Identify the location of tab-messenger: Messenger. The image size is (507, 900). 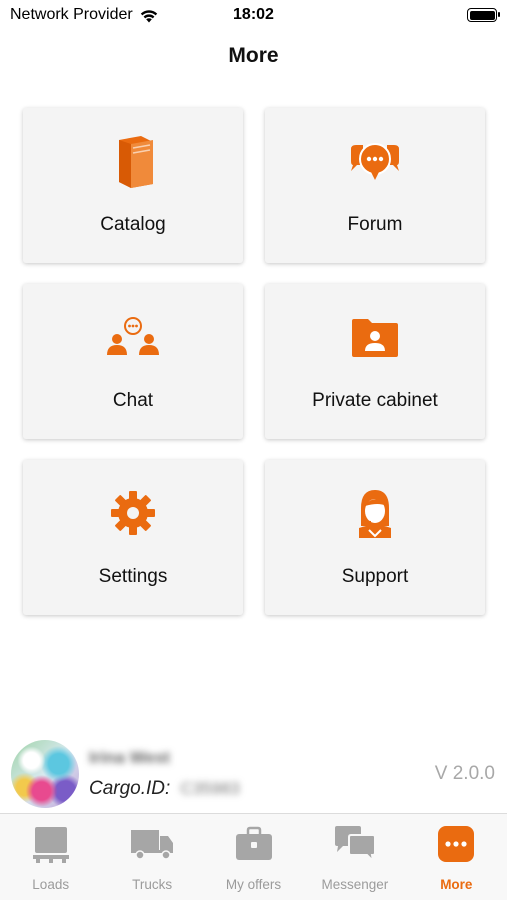
(354, 857).